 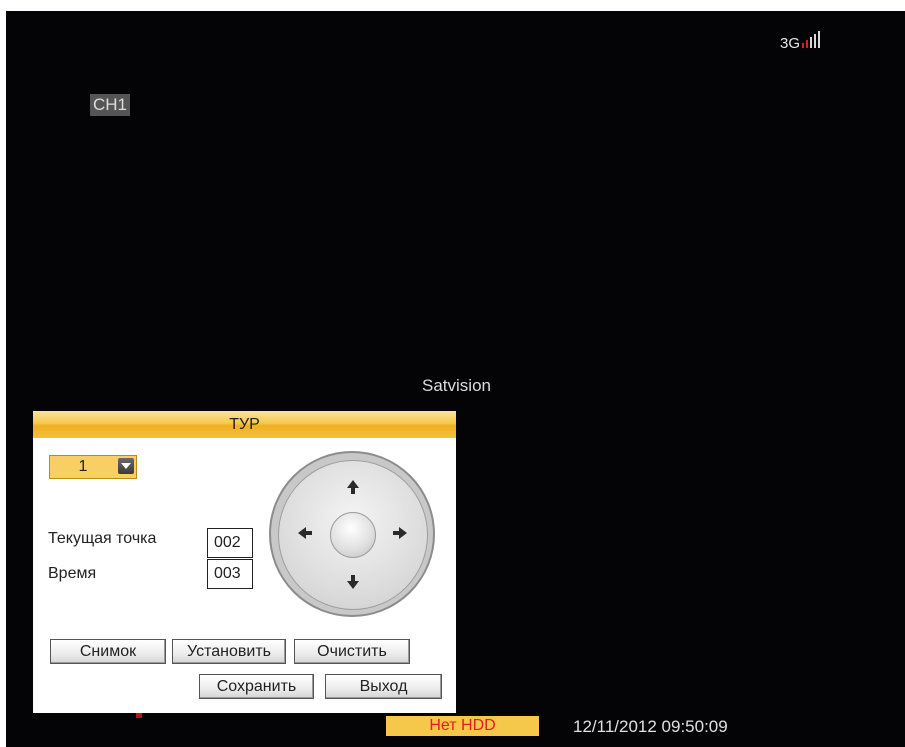 I want to click on ptz-control, so click(x=352, y=534).